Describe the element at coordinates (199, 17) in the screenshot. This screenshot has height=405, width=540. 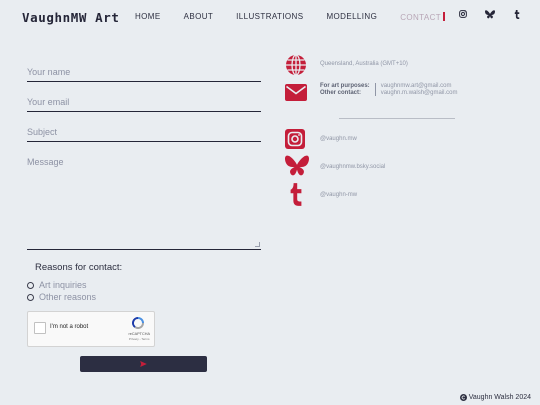
I see `nav-about: ABOUT` at that location.